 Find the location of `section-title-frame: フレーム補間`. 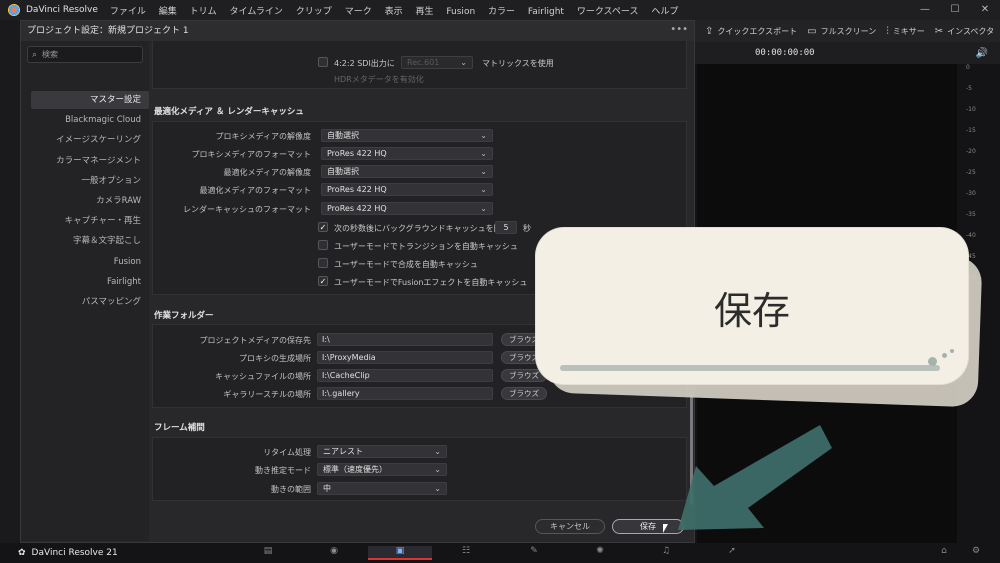

section-title-frame: フレーム補間 is located at coordinates (179, 428).